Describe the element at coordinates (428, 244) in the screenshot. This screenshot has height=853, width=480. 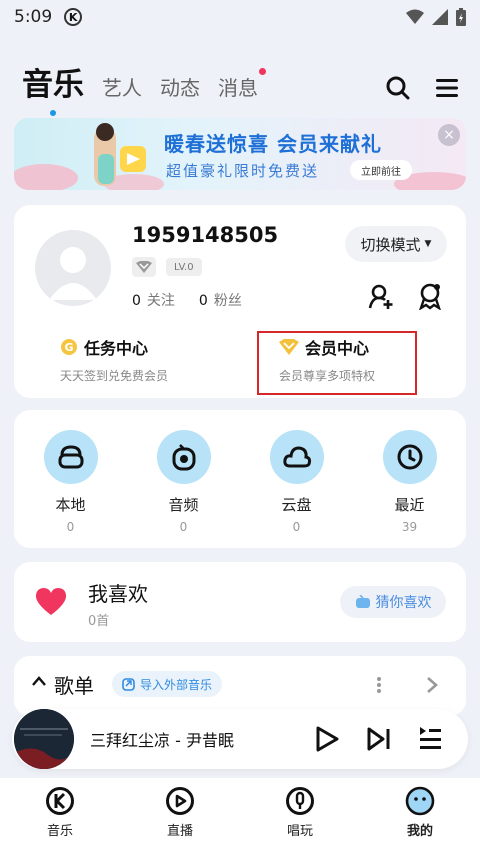
I see `caret-down-icon: ▼` at that location.